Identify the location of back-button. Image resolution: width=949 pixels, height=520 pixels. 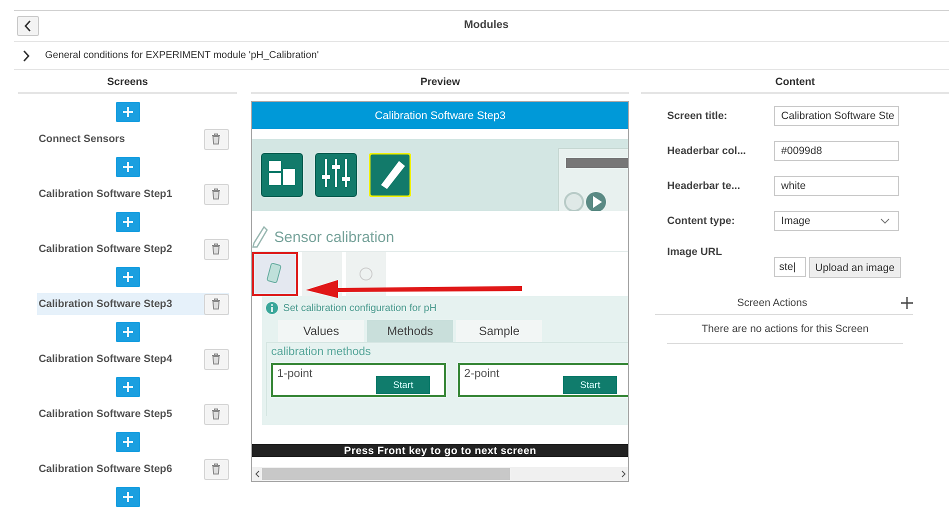
(28, 26).